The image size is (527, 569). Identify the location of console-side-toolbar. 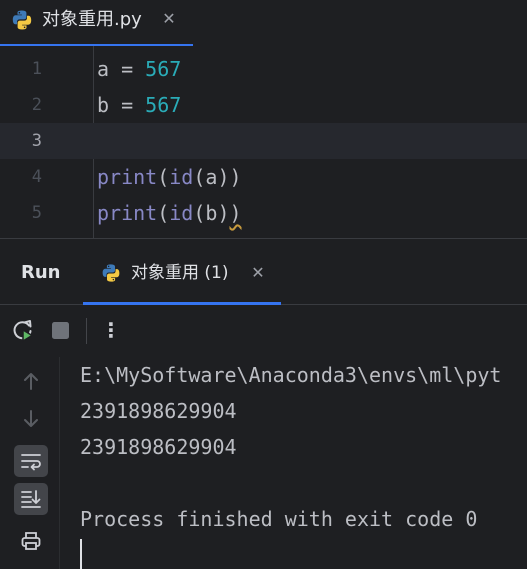
(30, 463).